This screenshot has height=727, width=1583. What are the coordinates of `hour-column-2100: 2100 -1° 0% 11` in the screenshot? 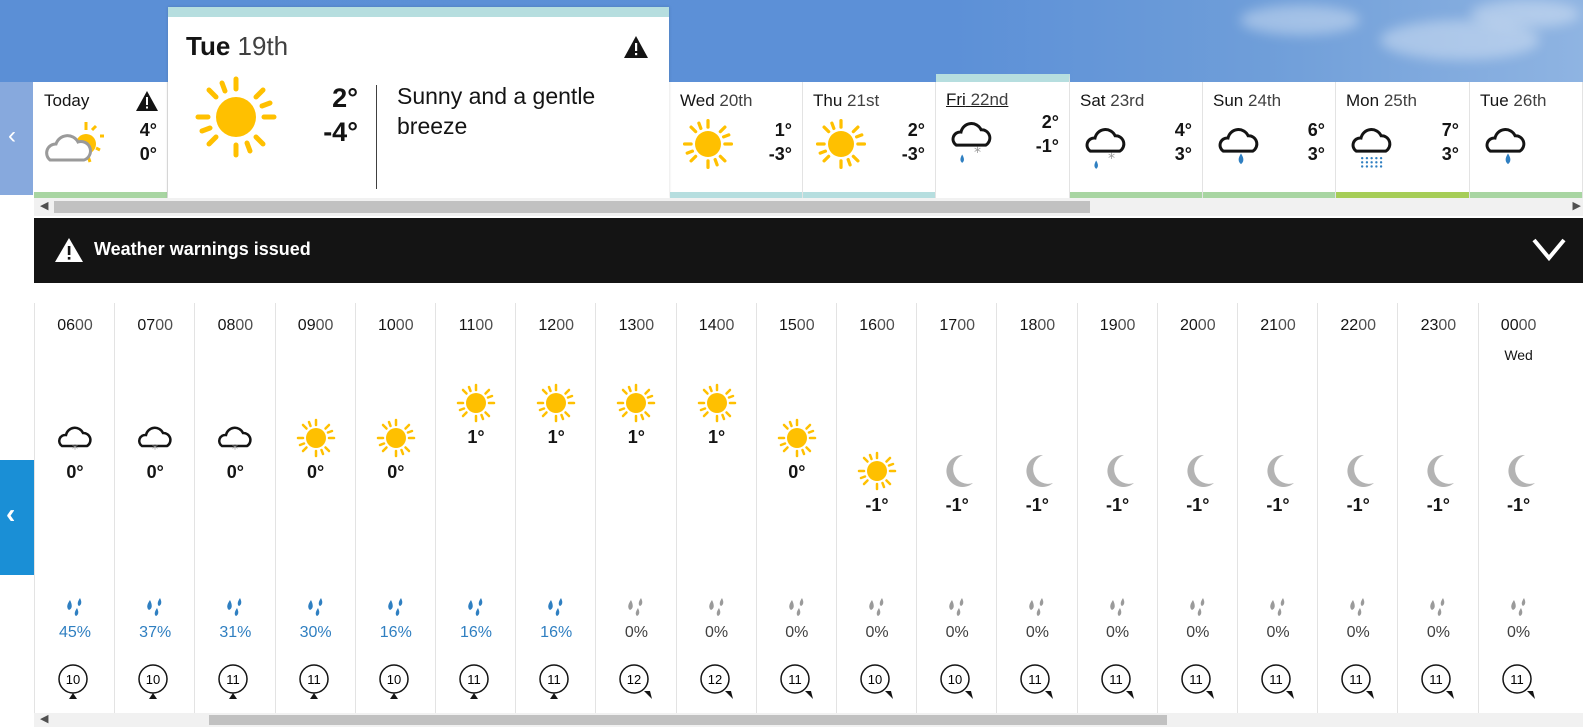 It's located at (1277, 508).